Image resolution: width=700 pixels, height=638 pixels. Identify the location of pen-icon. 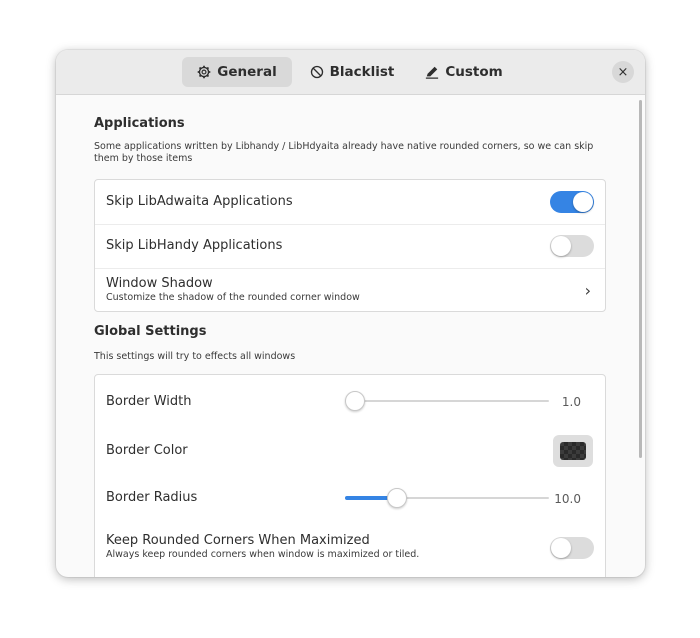
(432, 72).